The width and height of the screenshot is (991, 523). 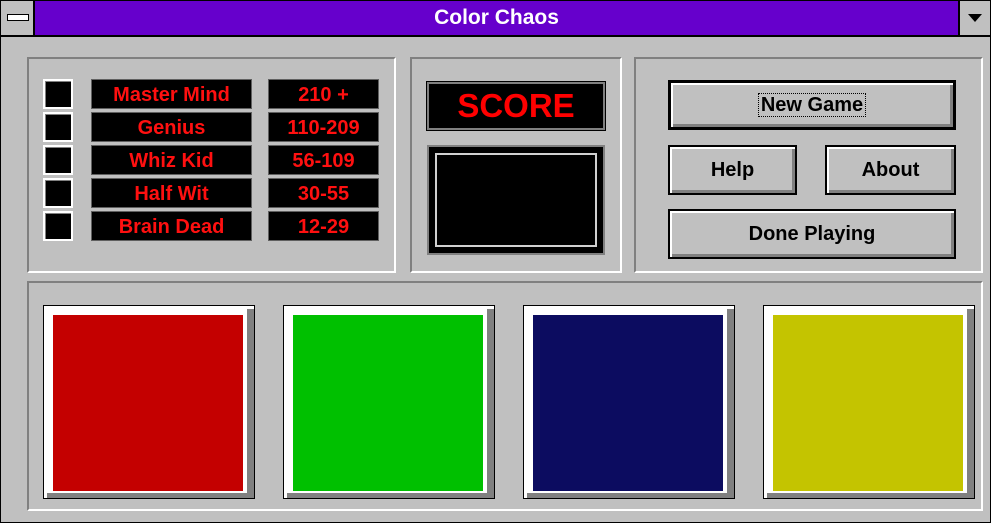 I want to click on green-square, so click(x=388, y=403).